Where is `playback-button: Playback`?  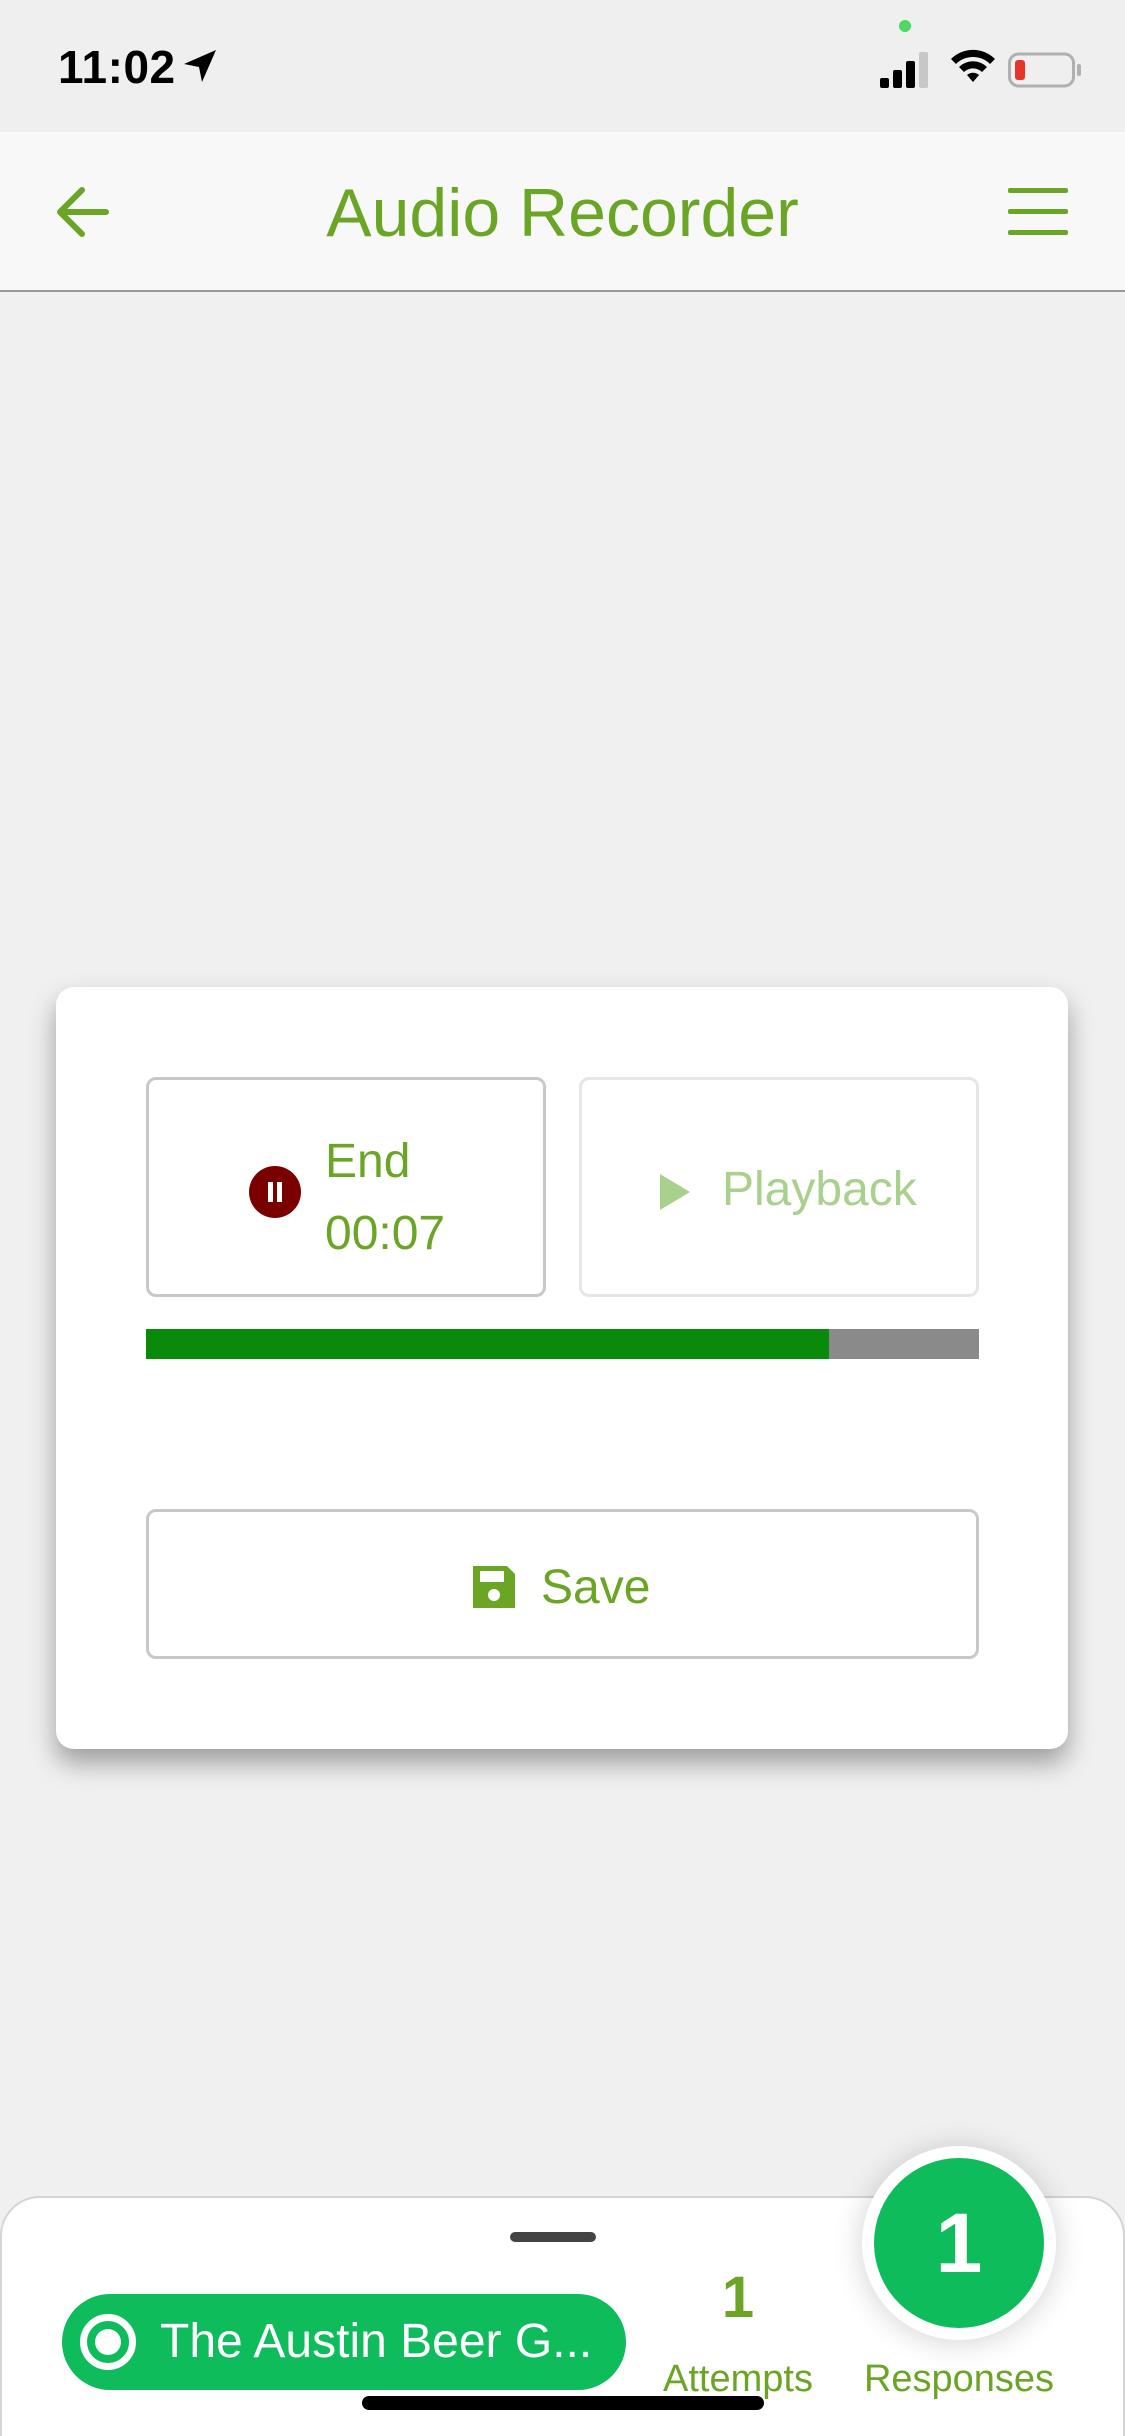
playback-button: Playback is located at coordinates (779, 1187).